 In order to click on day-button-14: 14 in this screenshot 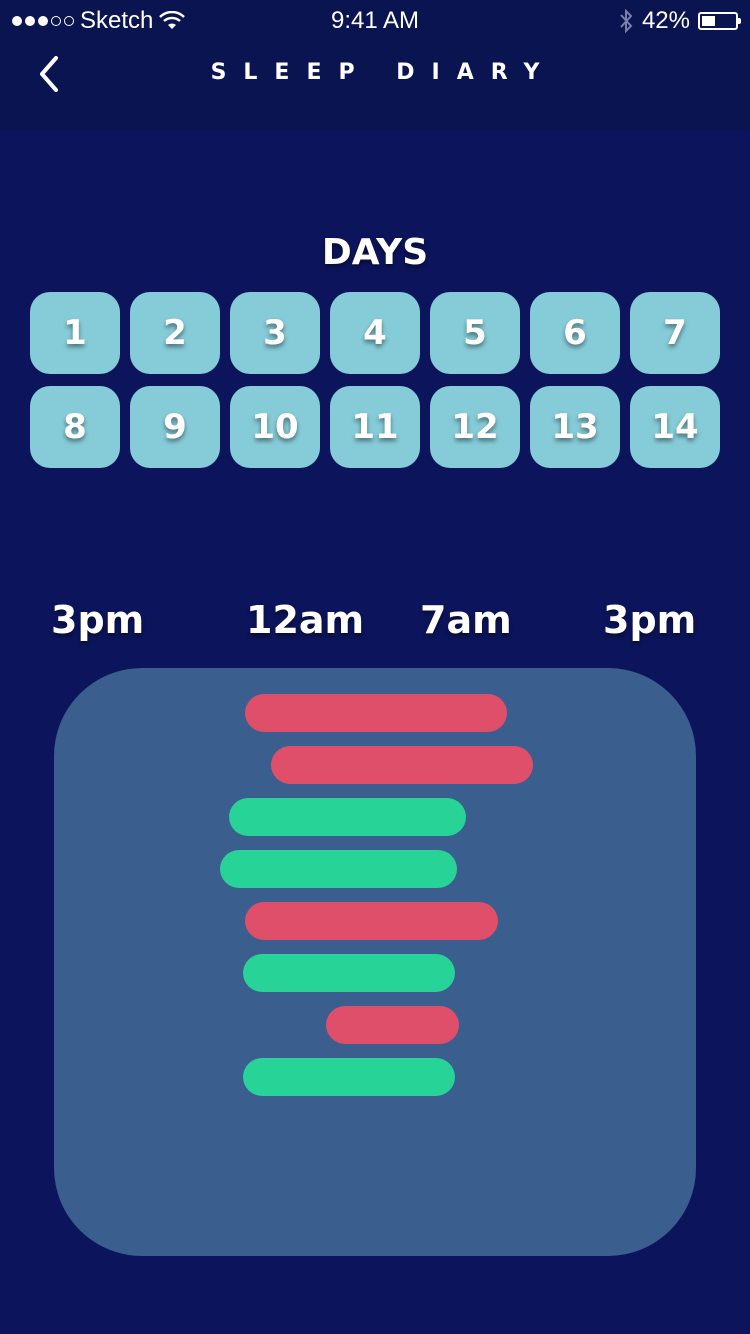, I will do `click(675, 427)`.